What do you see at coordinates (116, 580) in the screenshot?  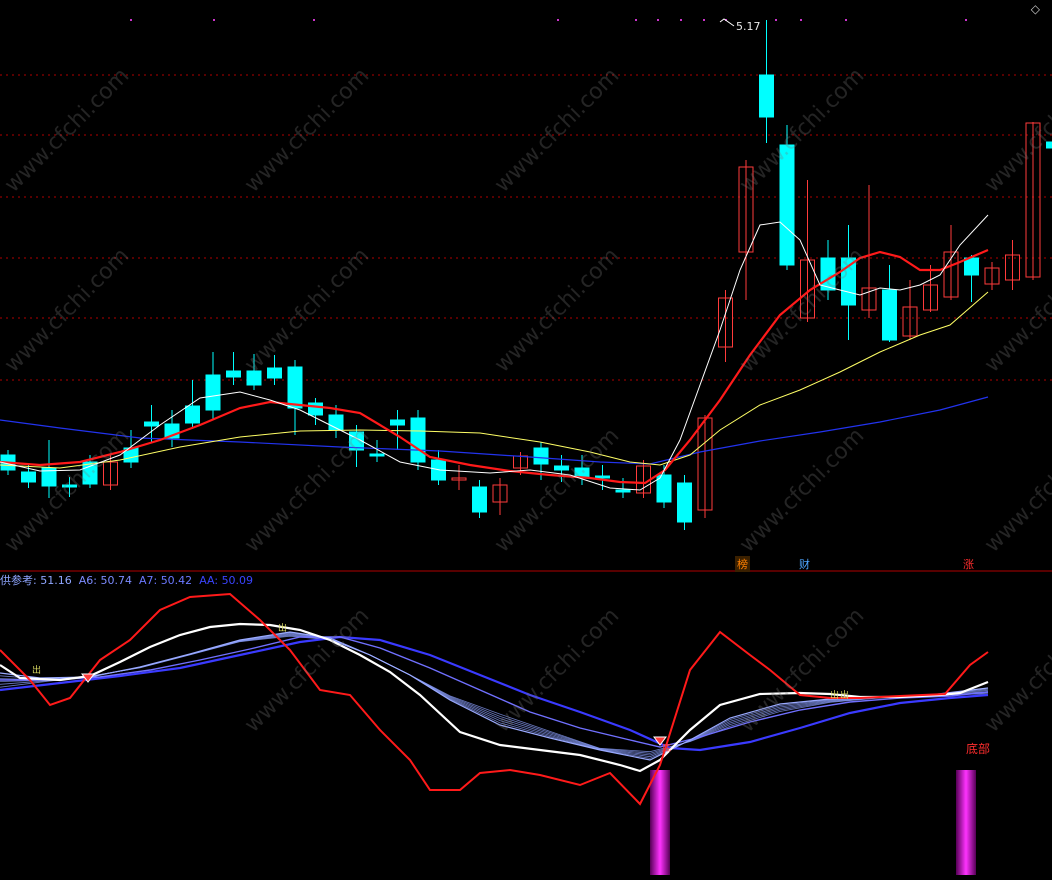 I see `indicator-a6-value: 50.74` at bounding box center [116, 580].